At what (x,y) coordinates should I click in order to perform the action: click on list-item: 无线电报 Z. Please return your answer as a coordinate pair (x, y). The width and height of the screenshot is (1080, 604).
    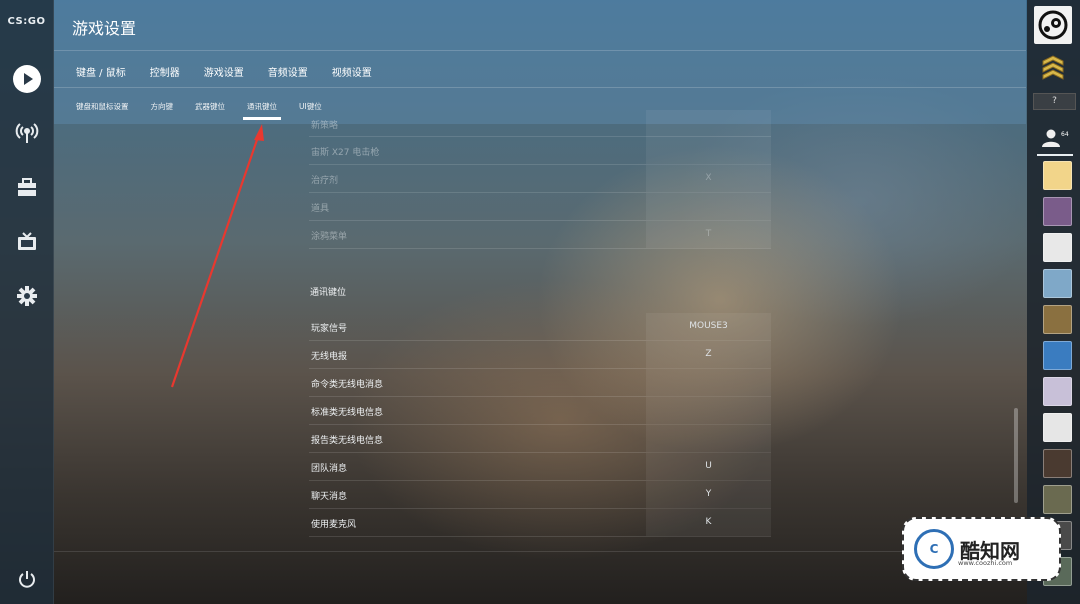
    Looking at the image, I should click on (540, 355).